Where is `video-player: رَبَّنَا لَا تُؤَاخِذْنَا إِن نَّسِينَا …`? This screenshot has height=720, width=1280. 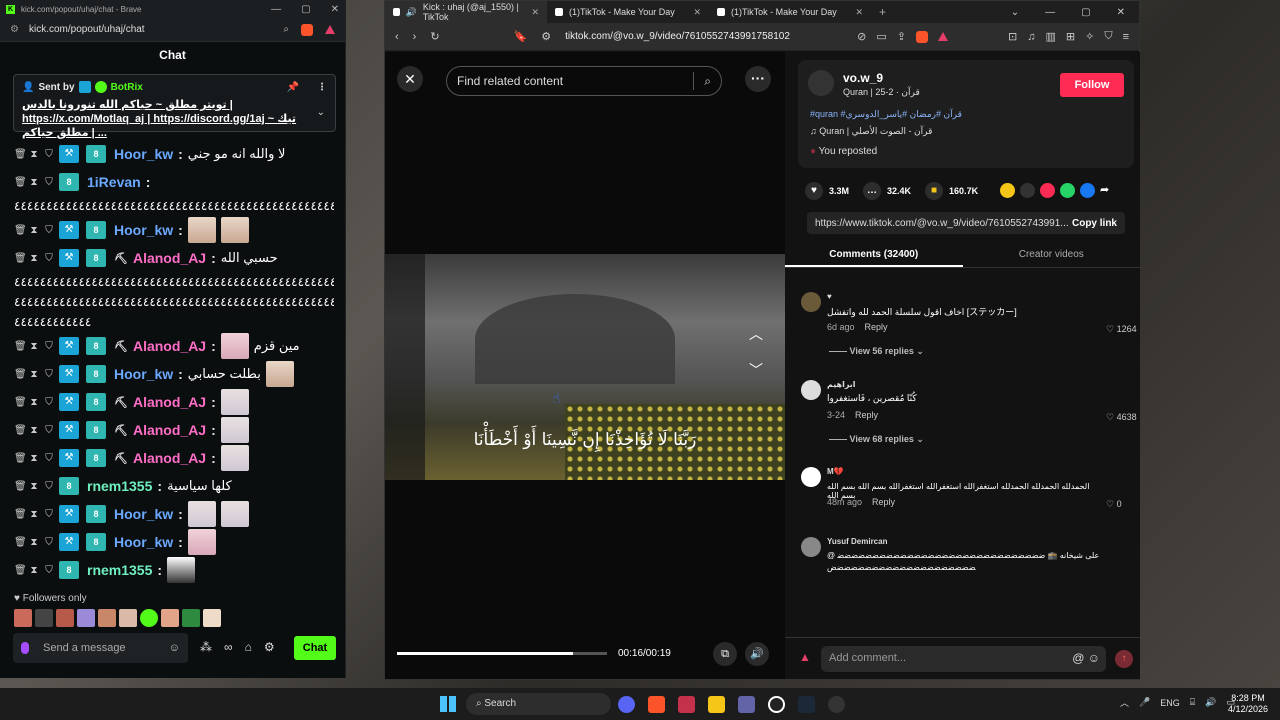
video-player: رَبَّنَا لَا تُؤَاخِذْنَا إِن نَّسِينَا … is located at coordinates (585, 367).